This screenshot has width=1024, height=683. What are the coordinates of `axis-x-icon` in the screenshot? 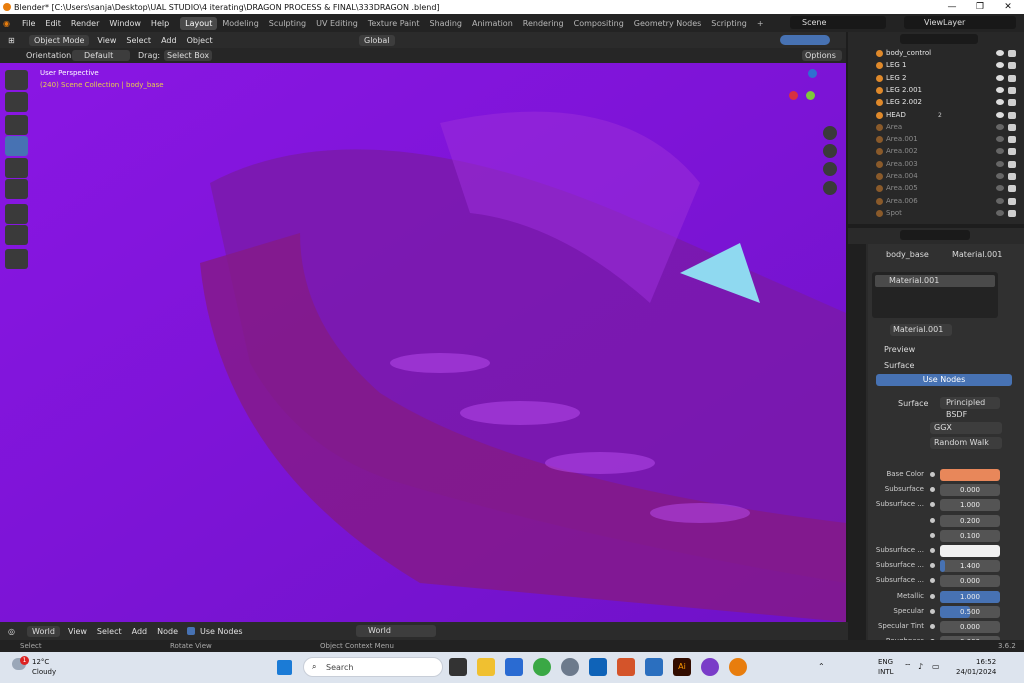 It's located at (793, 95).